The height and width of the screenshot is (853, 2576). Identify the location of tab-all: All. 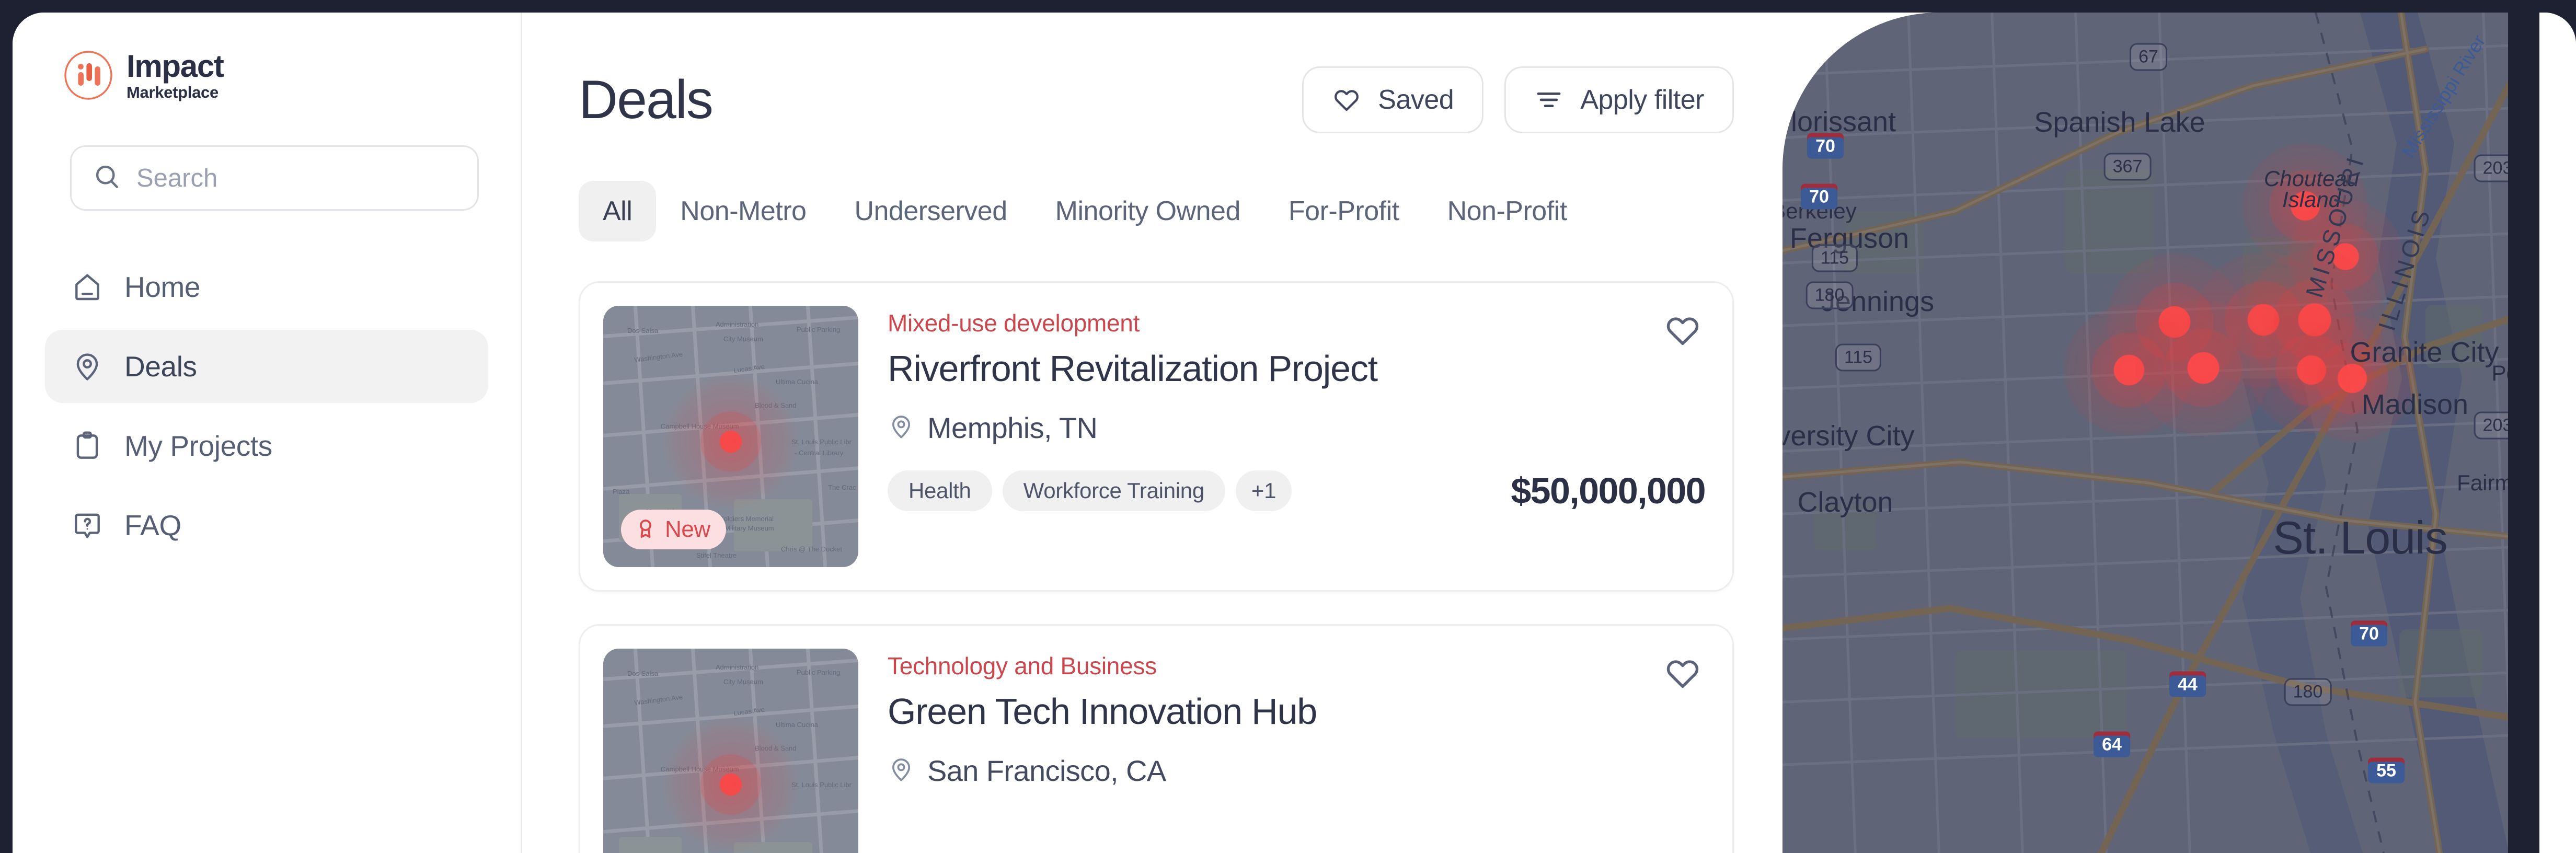
(618, 211).